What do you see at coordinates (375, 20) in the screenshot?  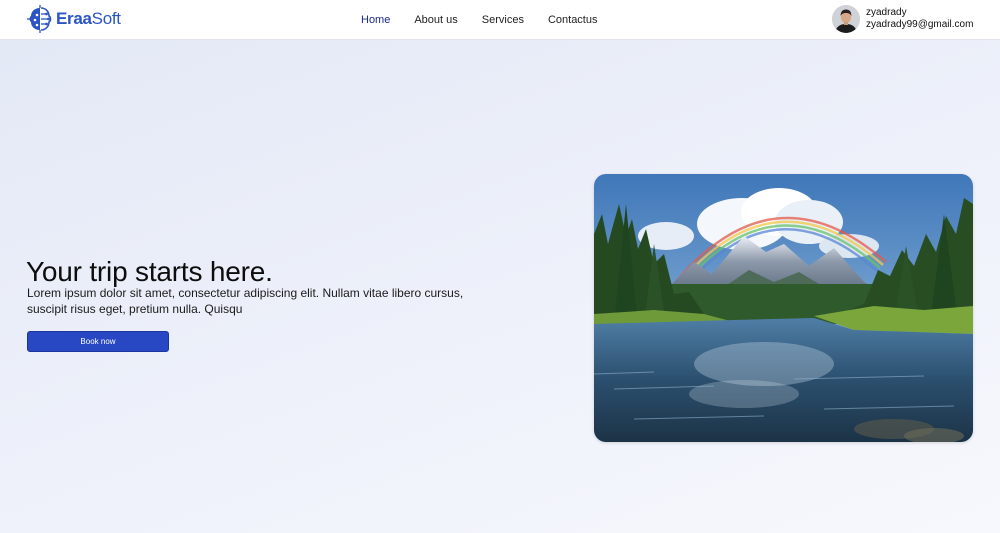 I see `nav-home: Home` at bounding box center [375, 20].